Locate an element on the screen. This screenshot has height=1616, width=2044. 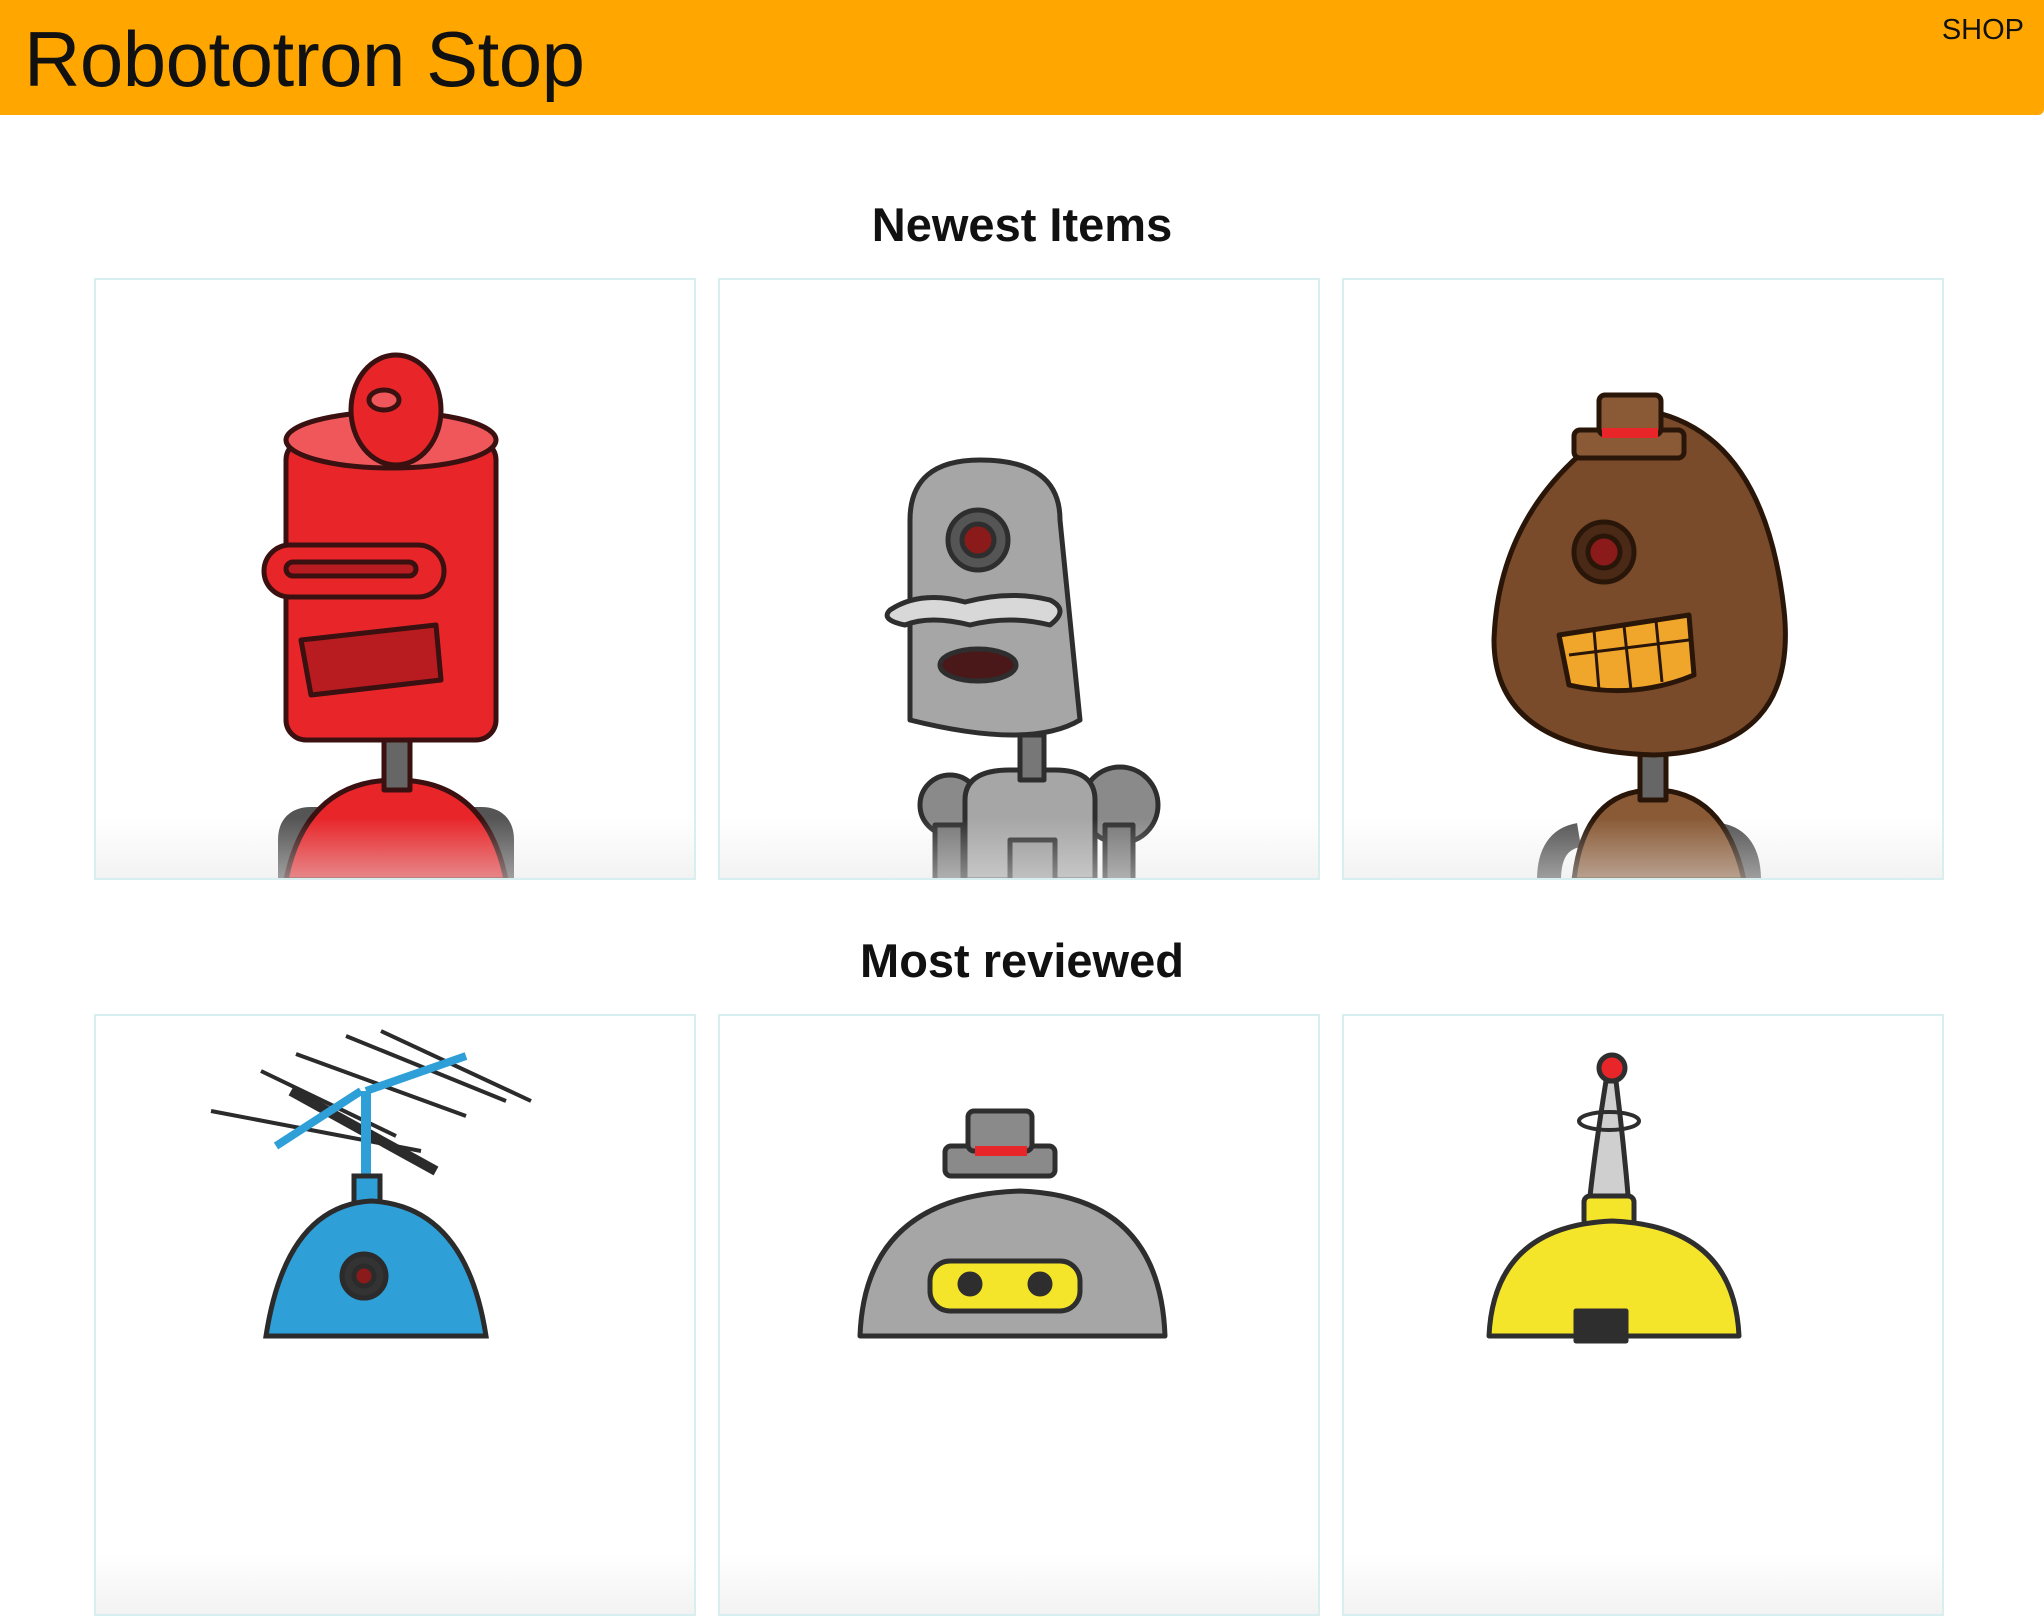
brown-robot-icon is located at coordinates (1639, 635).